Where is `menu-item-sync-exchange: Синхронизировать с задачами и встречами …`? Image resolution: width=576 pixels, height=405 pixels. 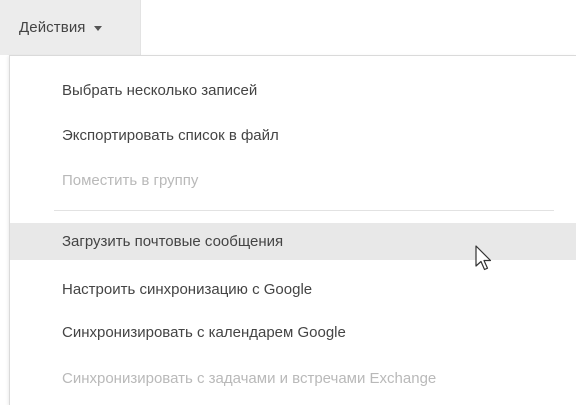
menu-item-sync-exchange: Синхронизировать с задачами и встречами … is located at coordinates (293, 378).